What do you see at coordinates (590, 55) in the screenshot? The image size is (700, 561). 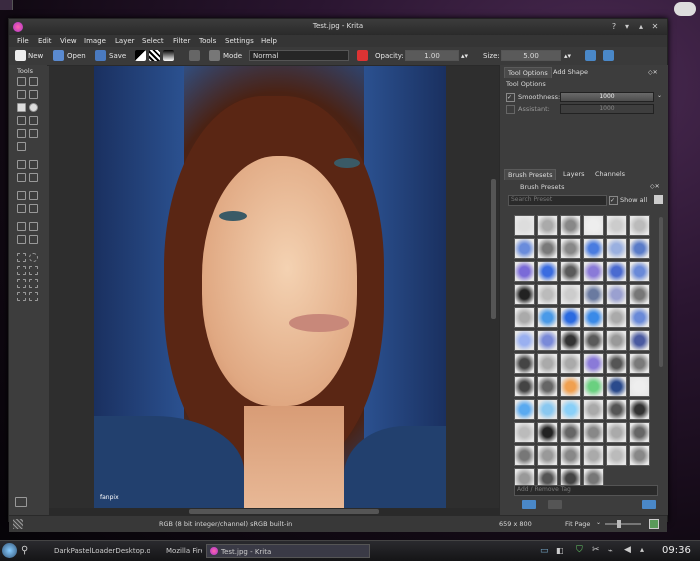 I see `mirror-horizontal-icon` at bounding box center [590, 55].